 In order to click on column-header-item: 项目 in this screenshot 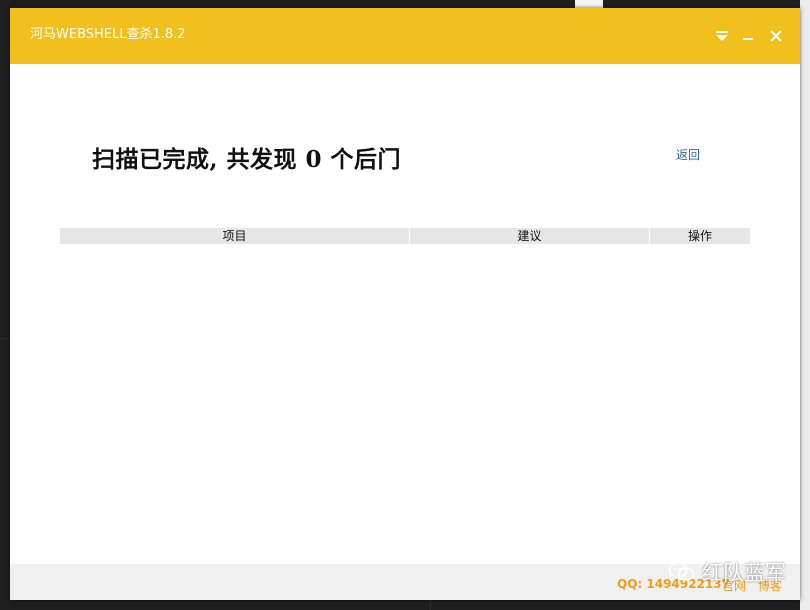, I will do `click(235, 236)`.